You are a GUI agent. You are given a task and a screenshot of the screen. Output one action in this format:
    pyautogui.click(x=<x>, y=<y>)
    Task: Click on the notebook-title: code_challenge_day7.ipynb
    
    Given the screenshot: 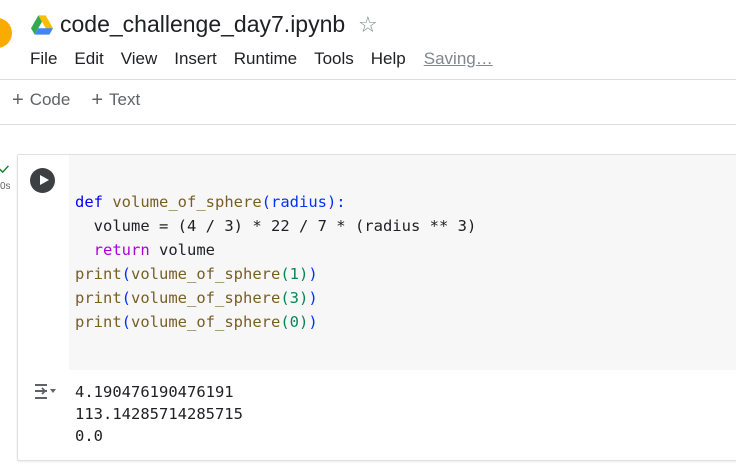 What is the action you would take?
    pyautogui.click(x=202, y=24)
    